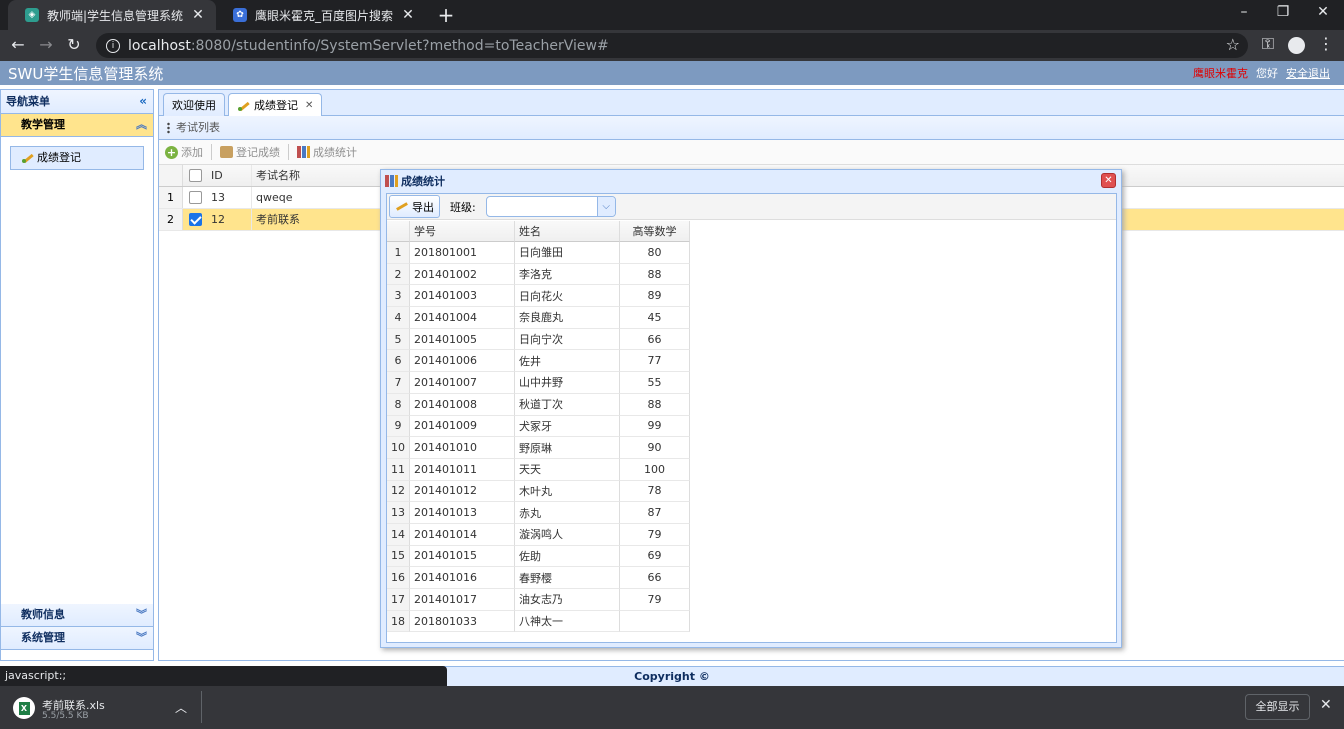 Image resolution: width=1344 pixels, height=729 pixels. Describe the element at coordinates (194, 105) in the screenshot. I see `tab-welcome: 欢迎使用` at that location.